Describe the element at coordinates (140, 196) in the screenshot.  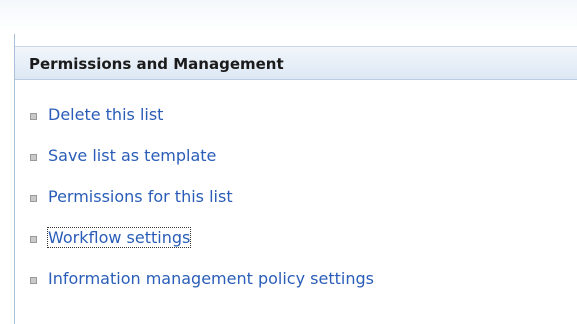
I see `permissions-link: Permissions for this list` at that location.